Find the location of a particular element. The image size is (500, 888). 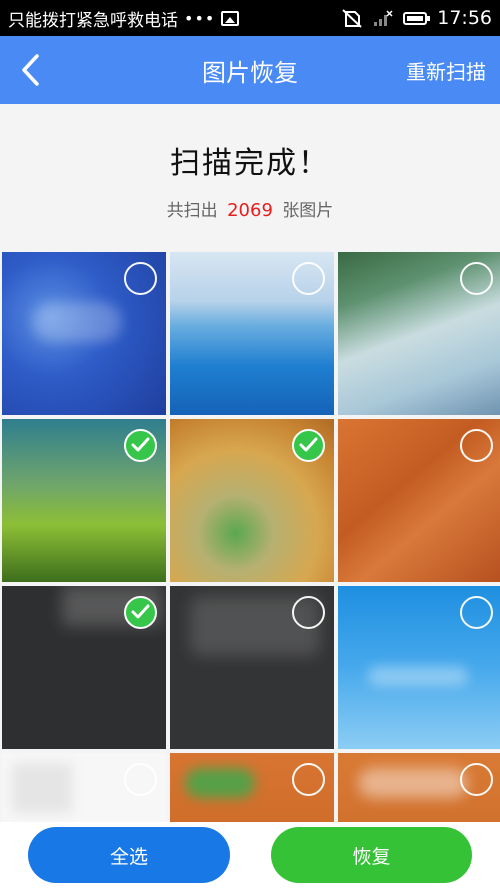

back-button is located at coordinates (30, 70).